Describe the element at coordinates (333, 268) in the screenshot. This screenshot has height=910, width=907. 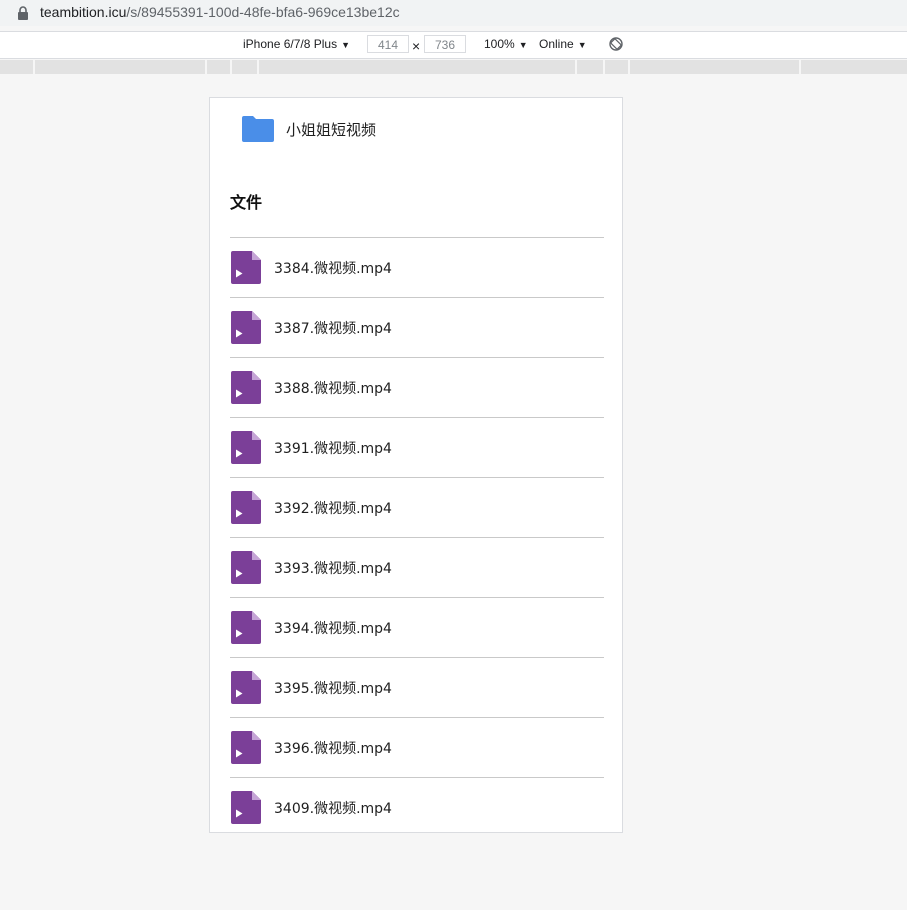
I see `file-name: 3384.微视频.mp4` at that location.